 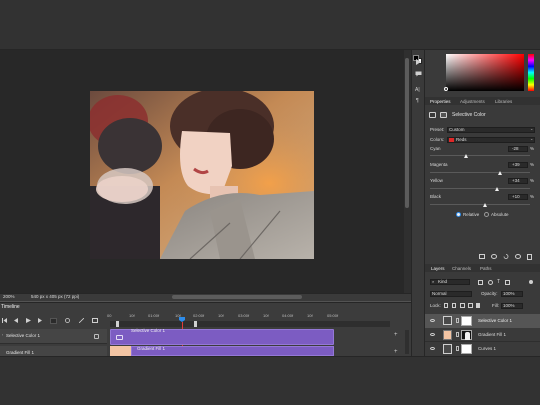 What do you see at coordinates (4, 320) in the screenshot?
I see `first-frame-icon` at bounding box center [4, 320].